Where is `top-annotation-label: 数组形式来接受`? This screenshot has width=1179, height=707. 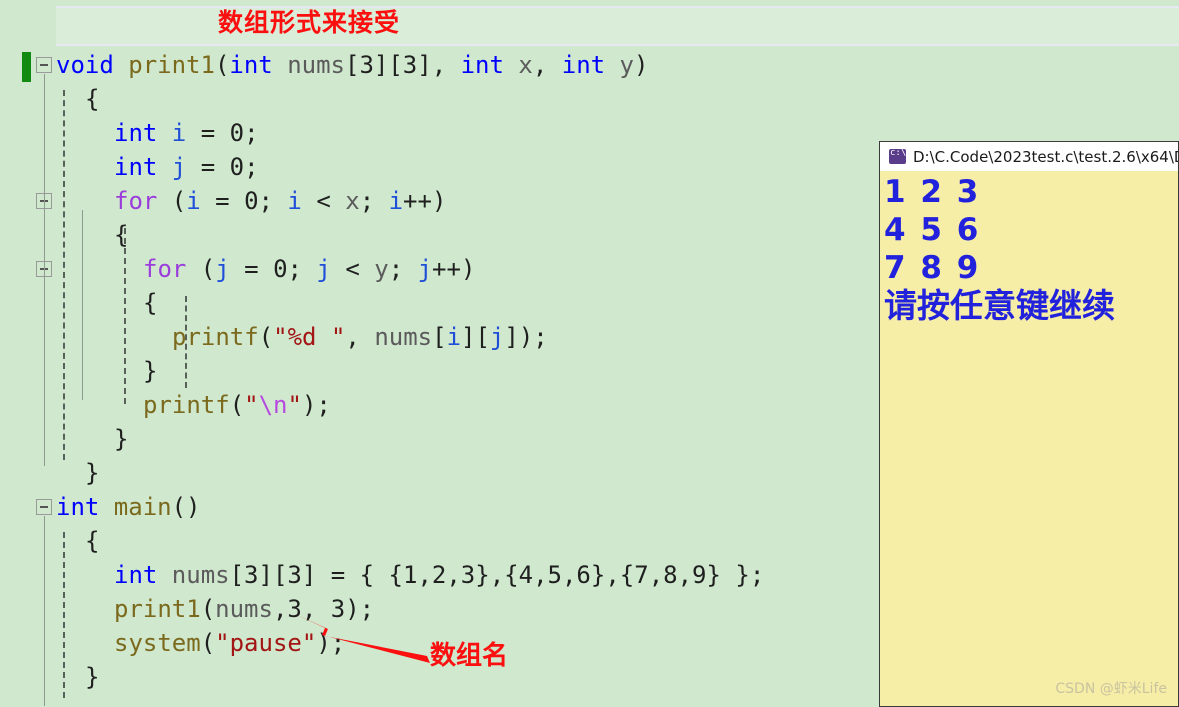
top-annotation-label: 数组形式来接受 is located at coordinates (309, 22).